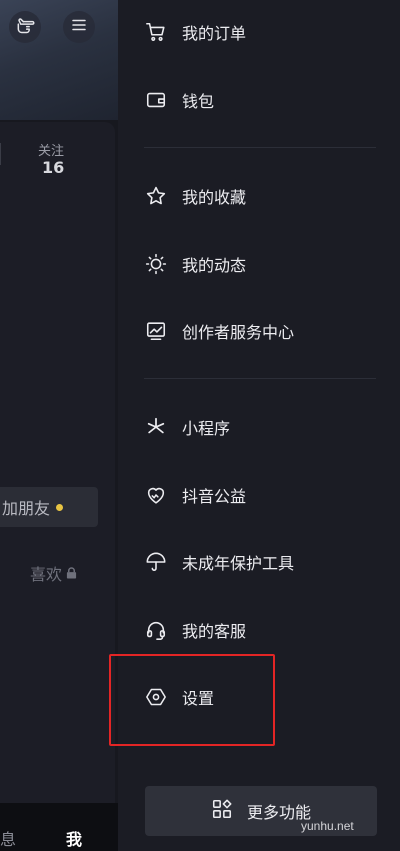  What do you see at coordinates (259, 264) in the screenshot?
I see `menu-item-activity: 我的动态` at bounding box center [259, 264].